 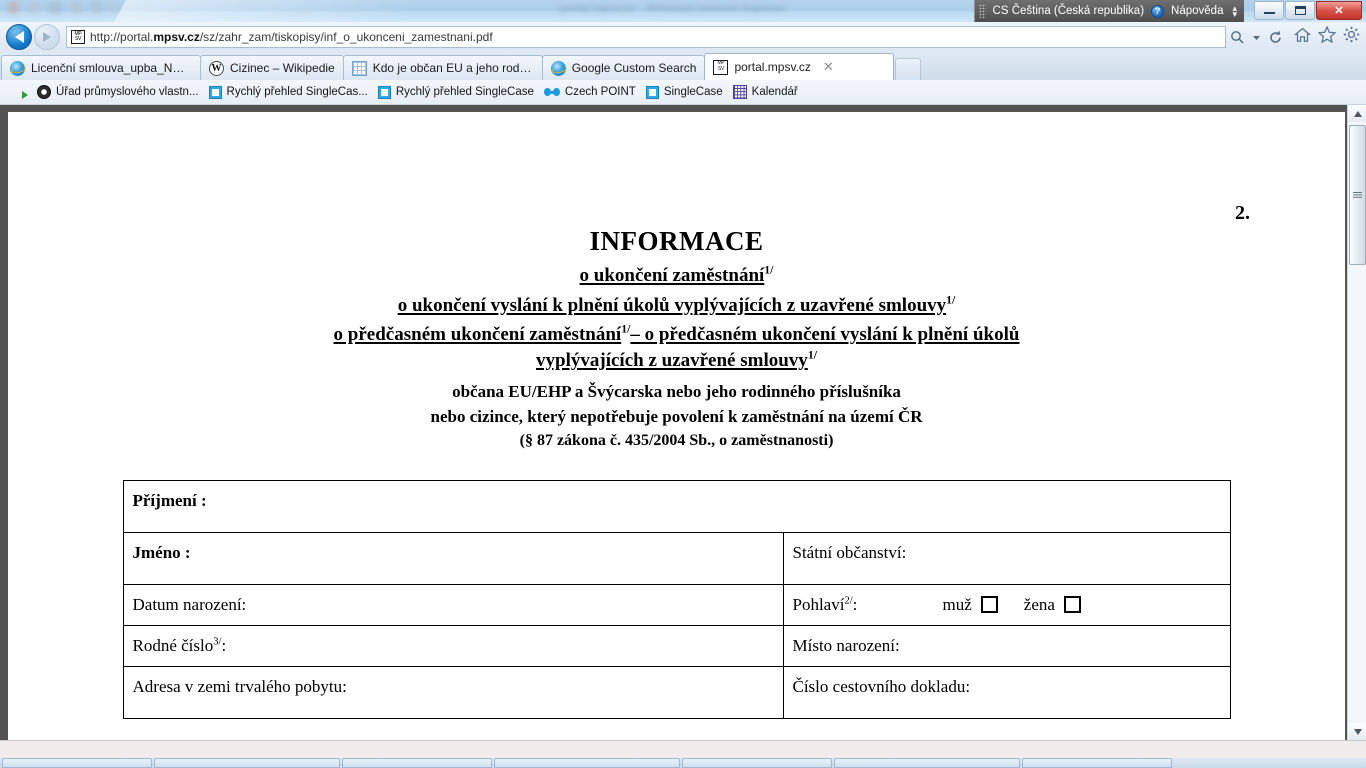 What do you see at coordinates (464, 92) in the screenshot?
I see `bookmark-label: Rychlý přehled SingleCase` at bounding box center [464, 92].